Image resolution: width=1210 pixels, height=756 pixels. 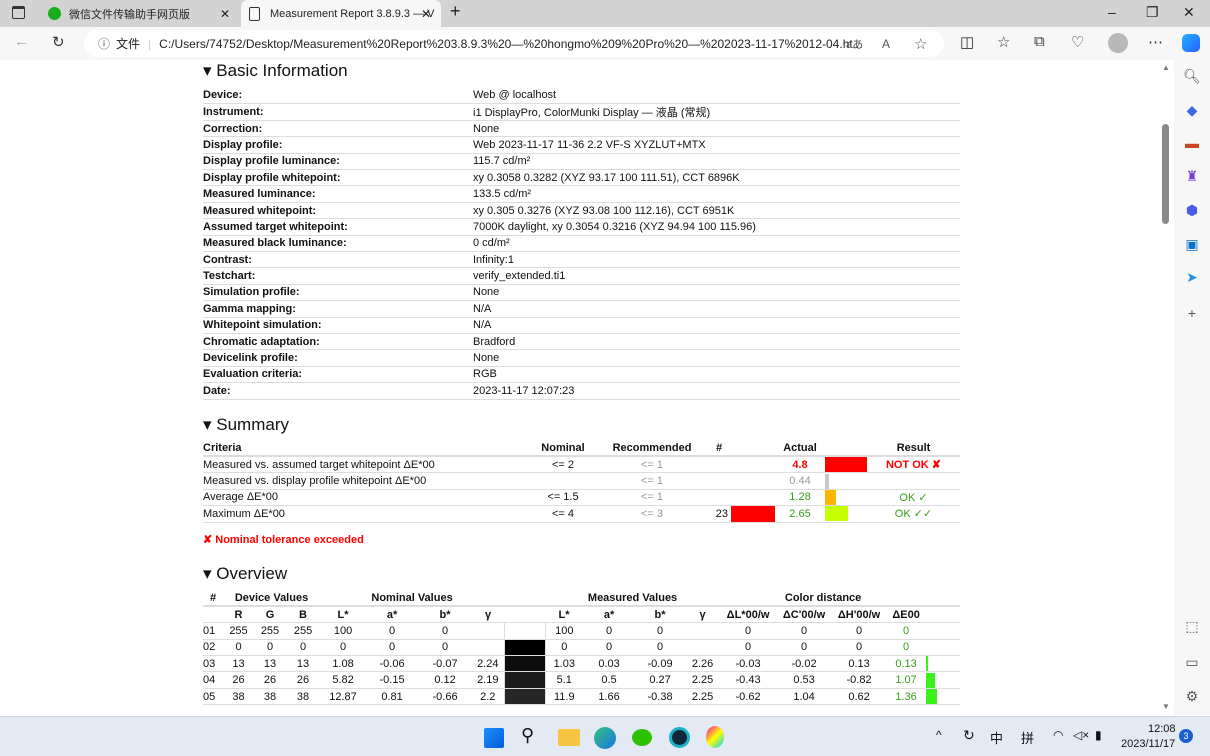 What do you see at coordinates (800, 449) in the screenshot?
I see `col-actual: Actual` at bounding box center [800, 449].